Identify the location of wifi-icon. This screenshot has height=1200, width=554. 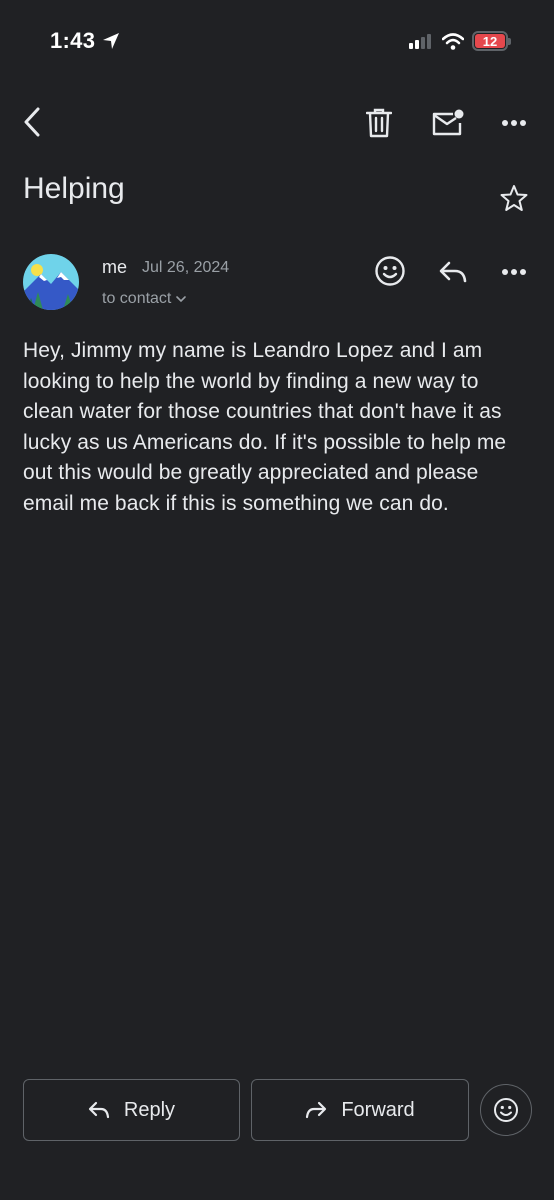
(453, 41).